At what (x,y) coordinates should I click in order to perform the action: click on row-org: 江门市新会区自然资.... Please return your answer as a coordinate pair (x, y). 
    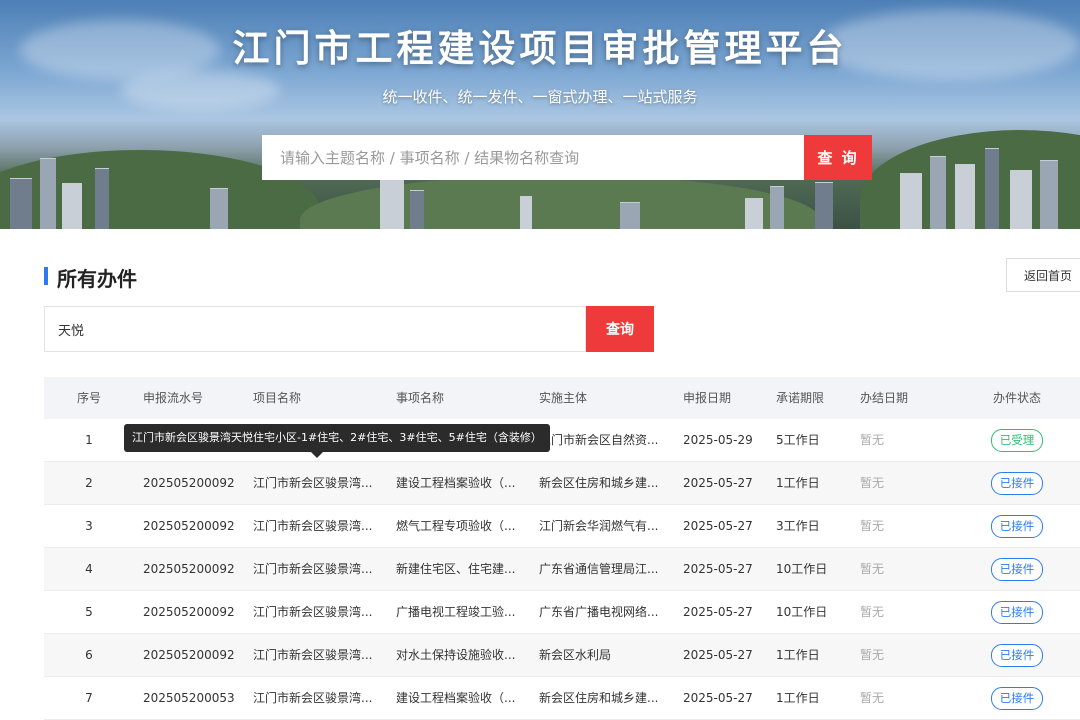
    Looking at the image, I should click on (599, 440).